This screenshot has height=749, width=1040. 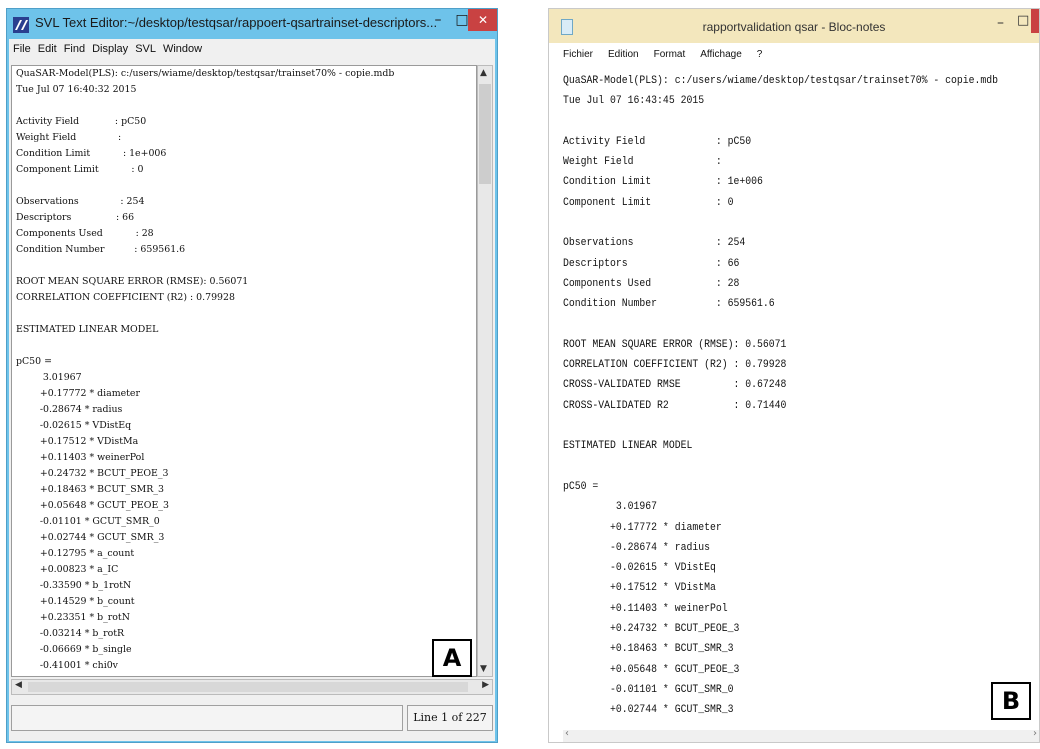 I want to click on line-position-status: Line 1 of 227, so click(x=450, y=718).